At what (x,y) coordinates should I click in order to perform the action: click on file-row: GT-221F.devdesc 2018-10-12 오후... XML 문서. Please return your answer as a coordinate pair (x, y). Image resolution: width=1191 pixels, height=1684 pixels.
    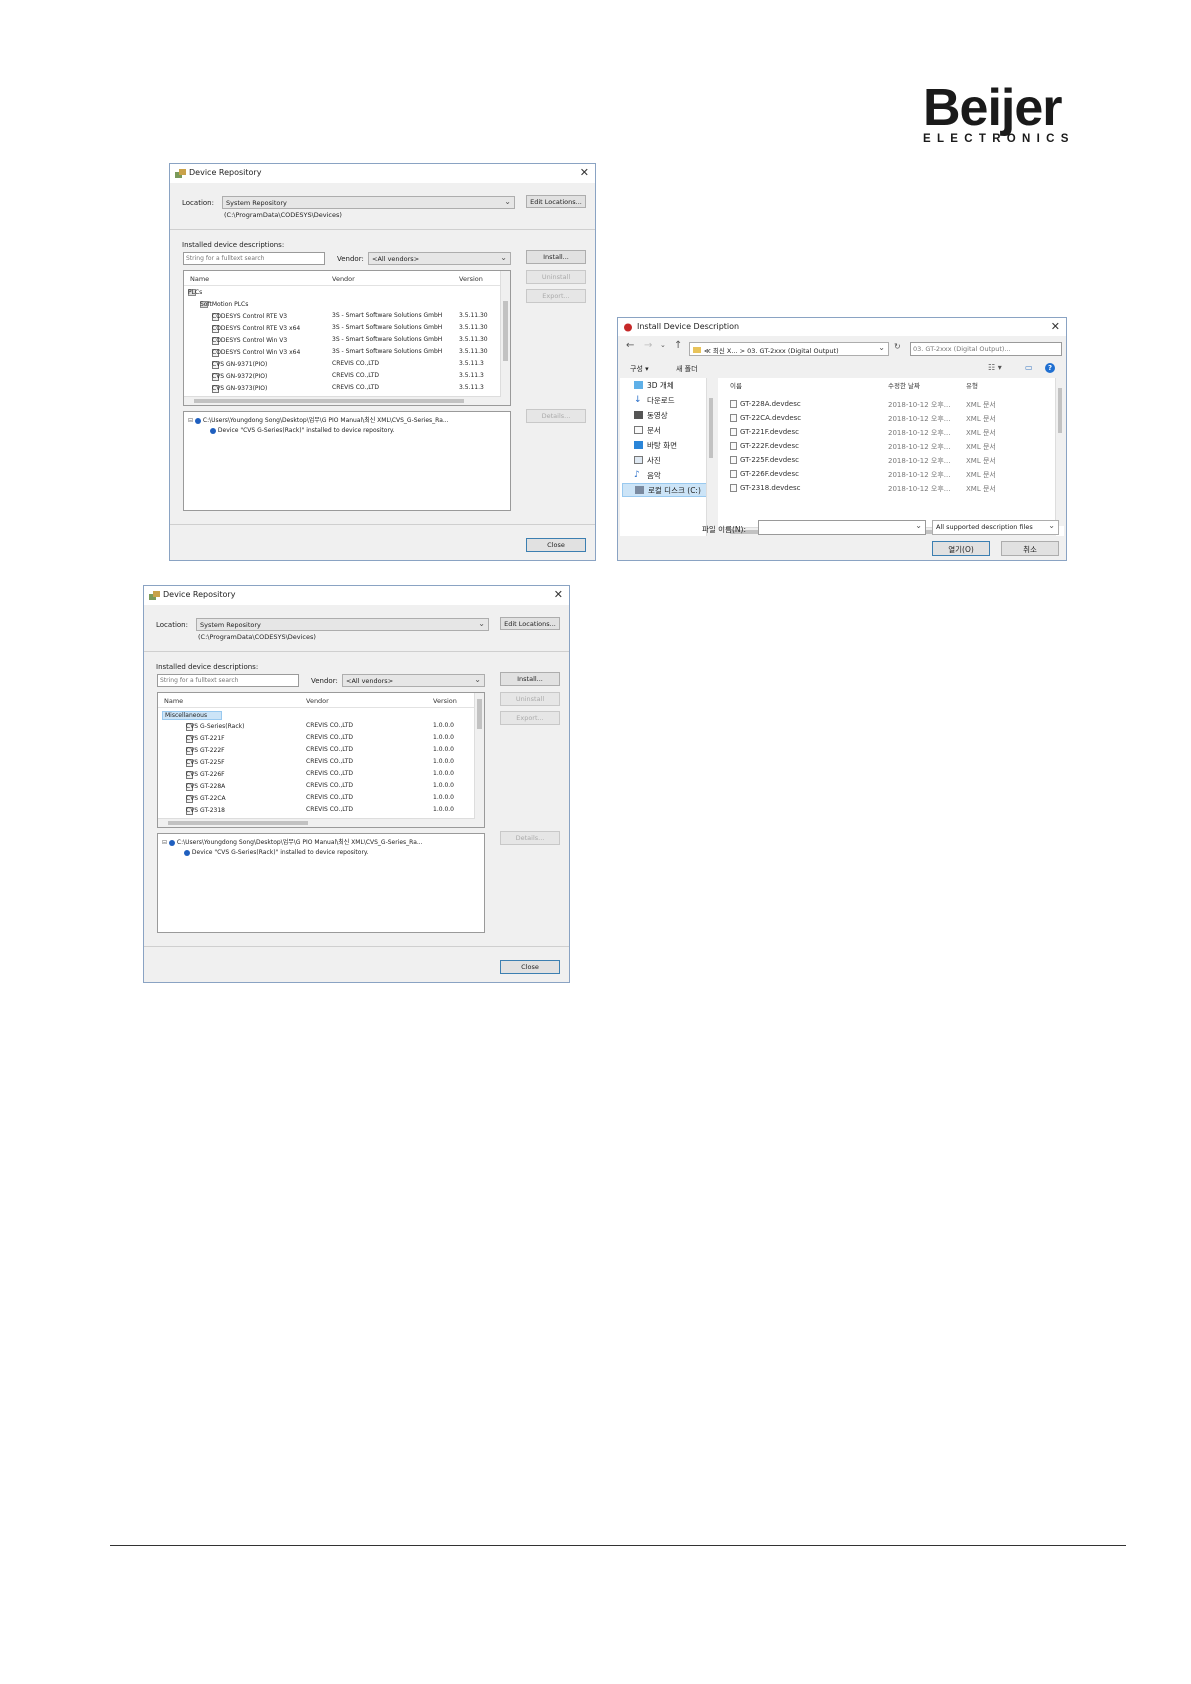
    Looking at the image, I should click on (891, 433).